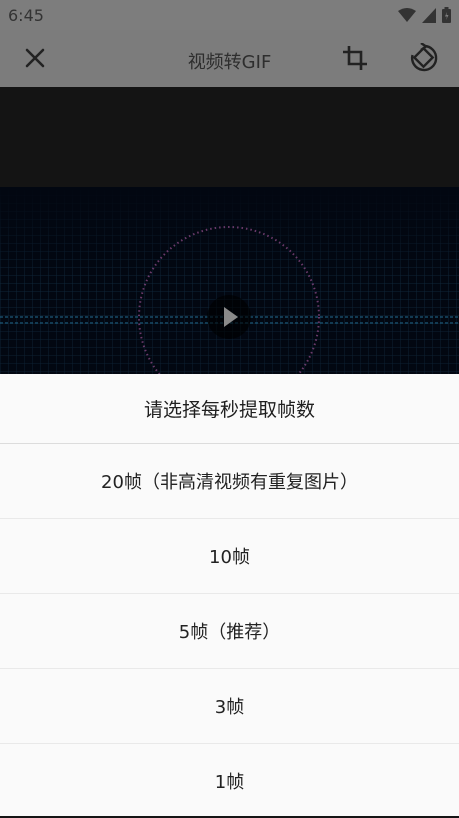 Image resolution: width=459 pixels, height=818 pixels. What do you see at coordinates (229, 631) in the screenshot?
I see `option-5-fps: 5帧（推荐）` at bounding box center [229, 631].